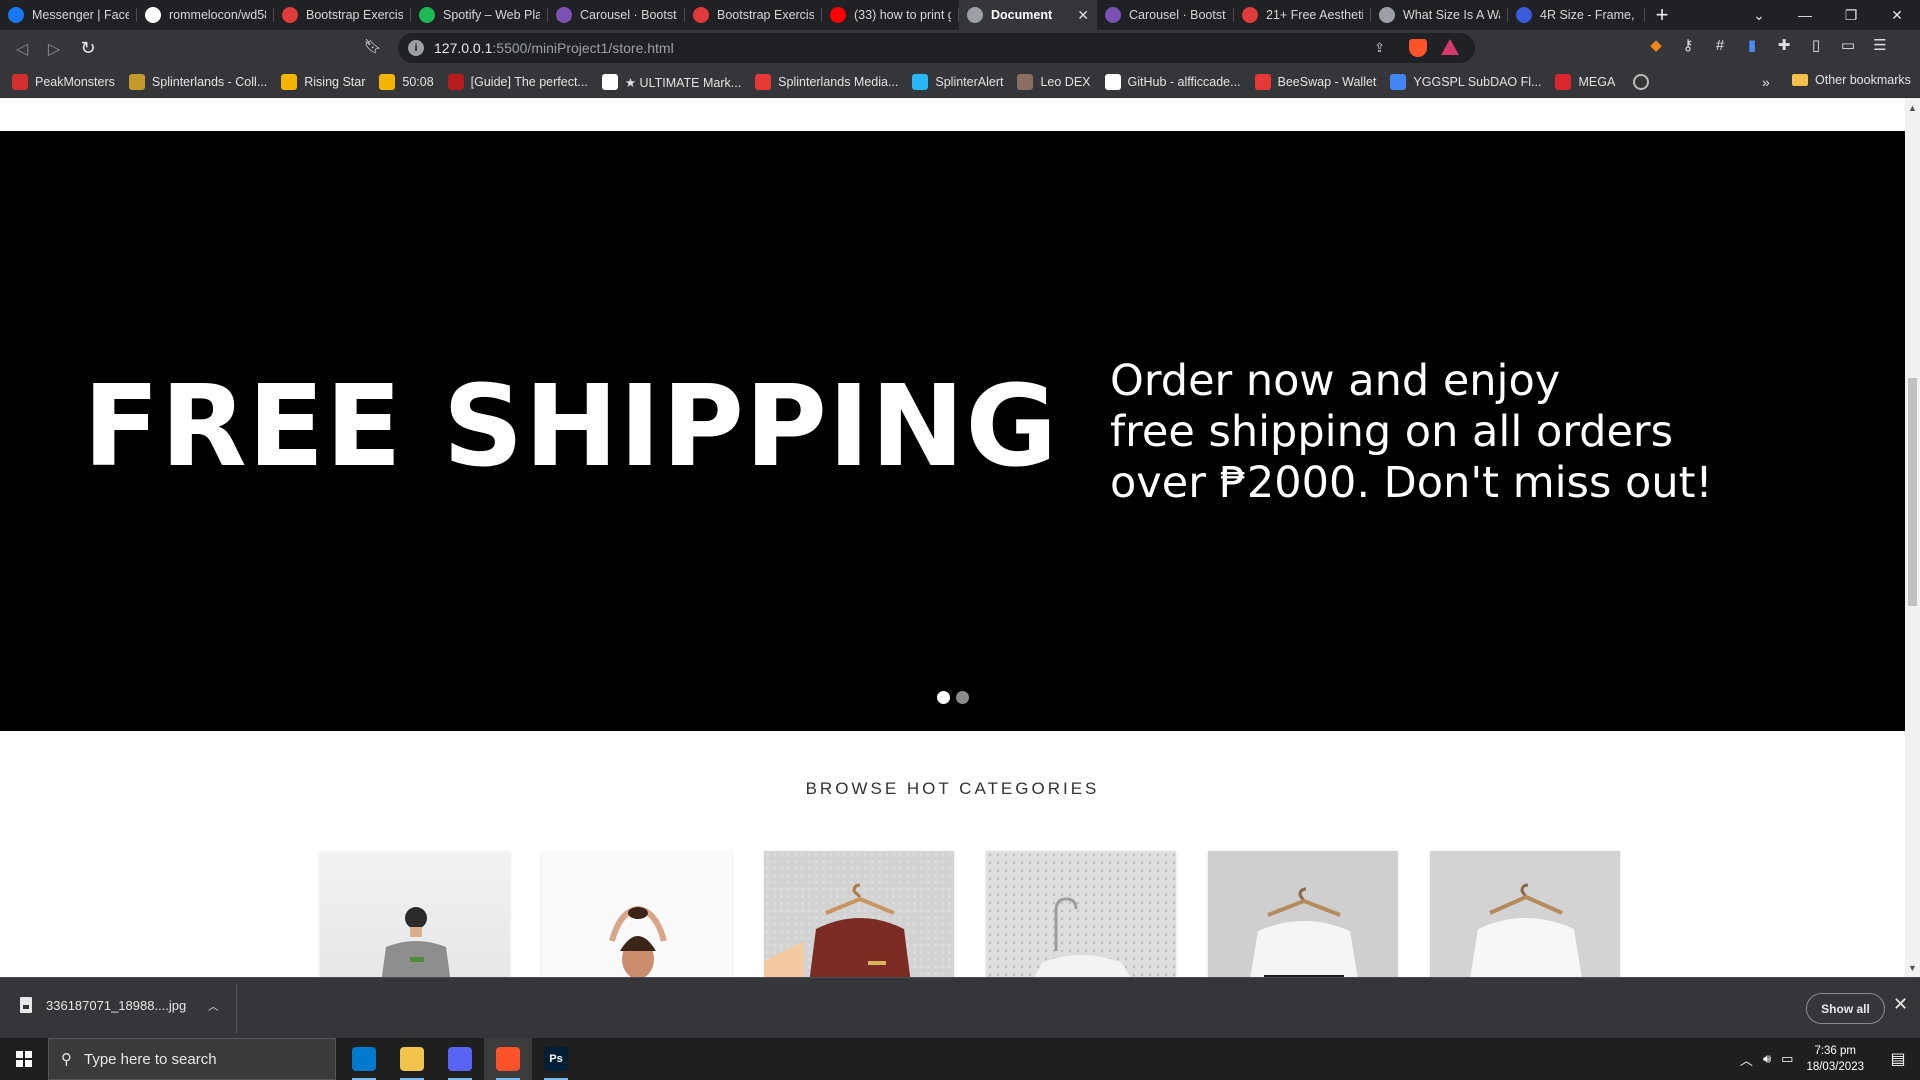 Image resolution: width=1920 pixels, height=1080 pixels. Describe the element at coordinates (68, 15) in the screenshot. I see `tab-1: Messenger | Facebook` at that location.